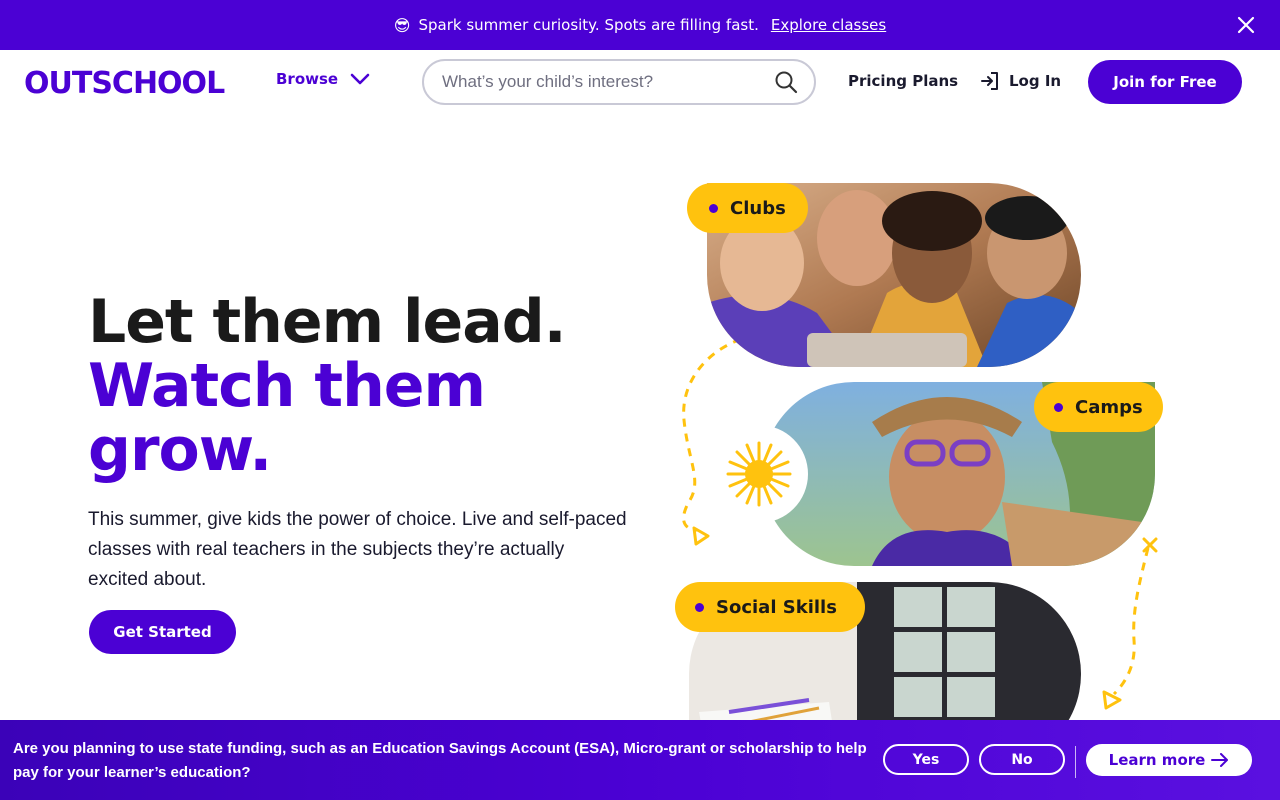 Image resolution: width=1280 pixels, height=800 pixels. I want to click on hero-title: Let them lead. Watch them grow., so click(327, 386).